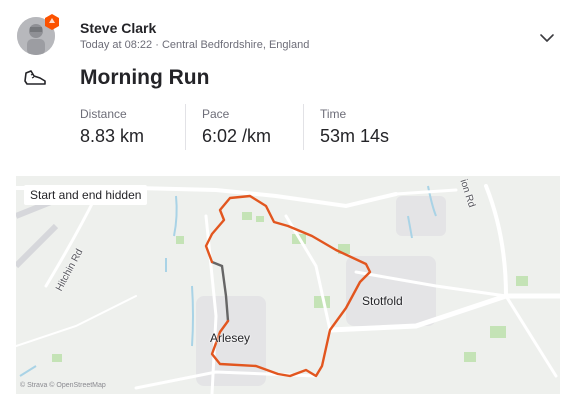  I want to click on town-label-stotfold: Stotfold, so click(382, 301).